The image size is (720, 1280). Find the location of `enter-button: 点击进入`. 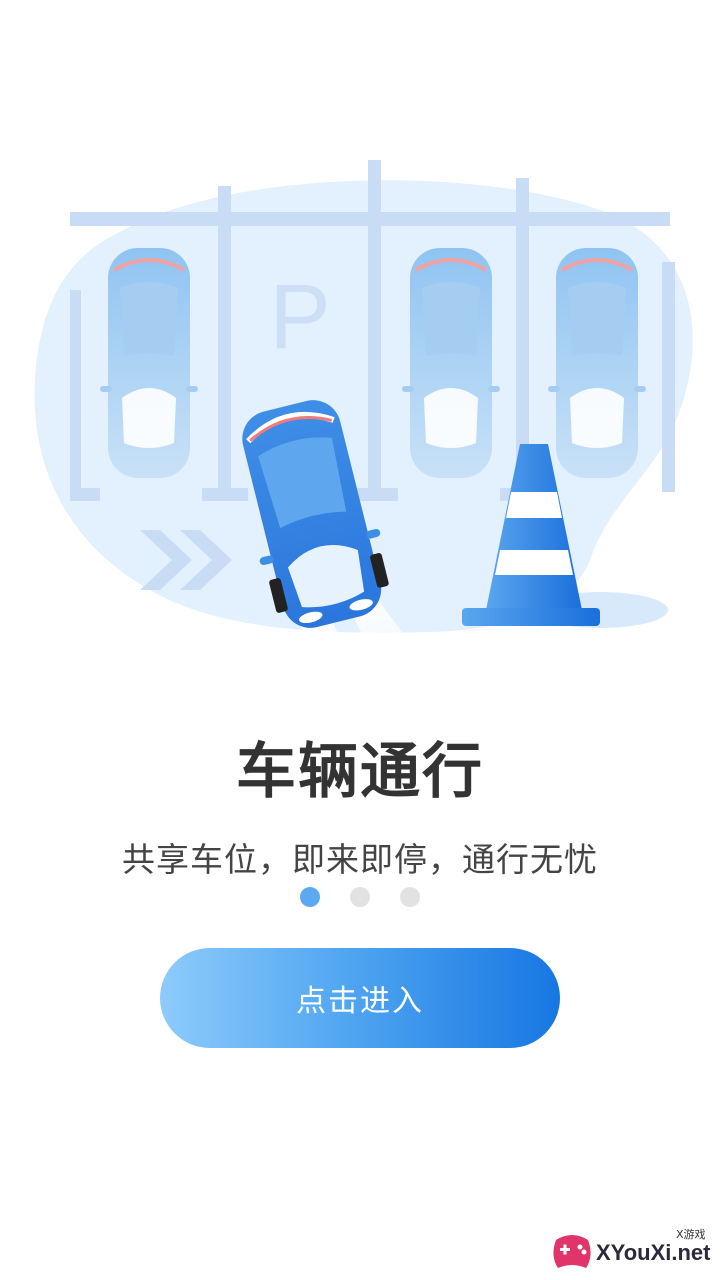

enter-button: 点击进入 is located at coordinates (360, 998).